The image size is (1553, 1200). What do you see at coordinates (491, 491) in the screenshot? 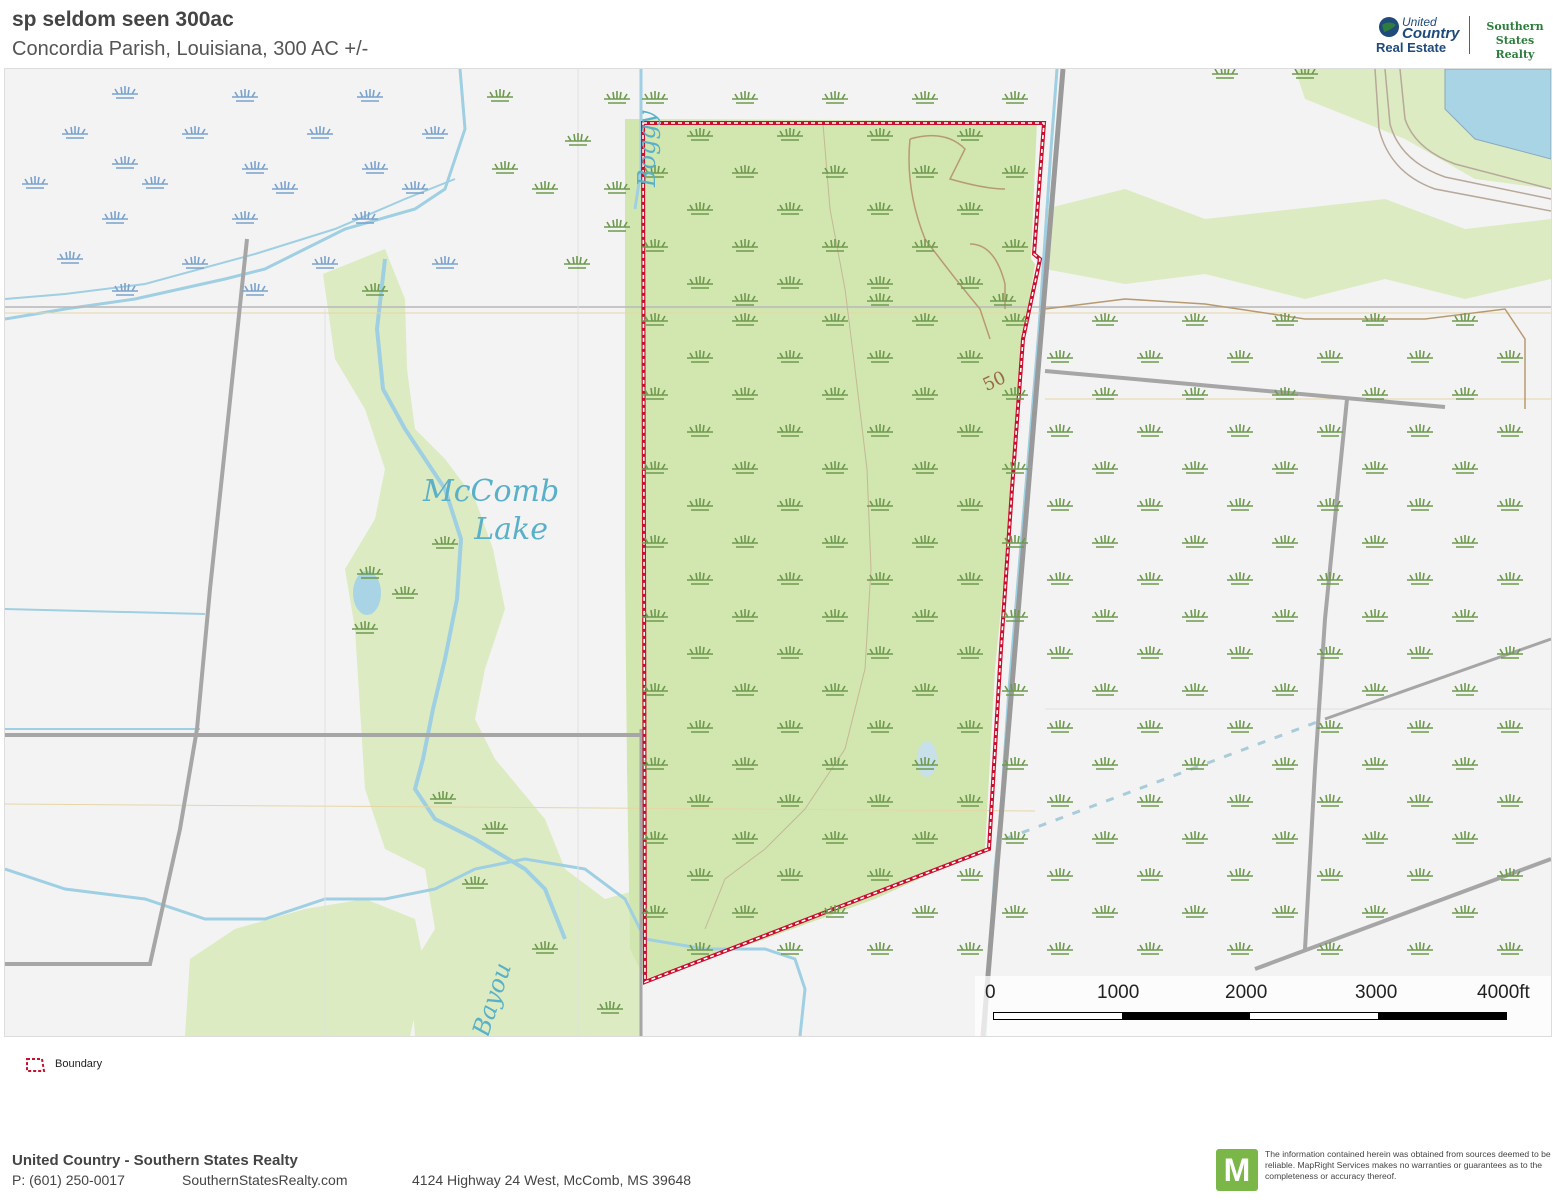
I see `mccomb-label-line1: McComb` at bounding box center [491, 491].